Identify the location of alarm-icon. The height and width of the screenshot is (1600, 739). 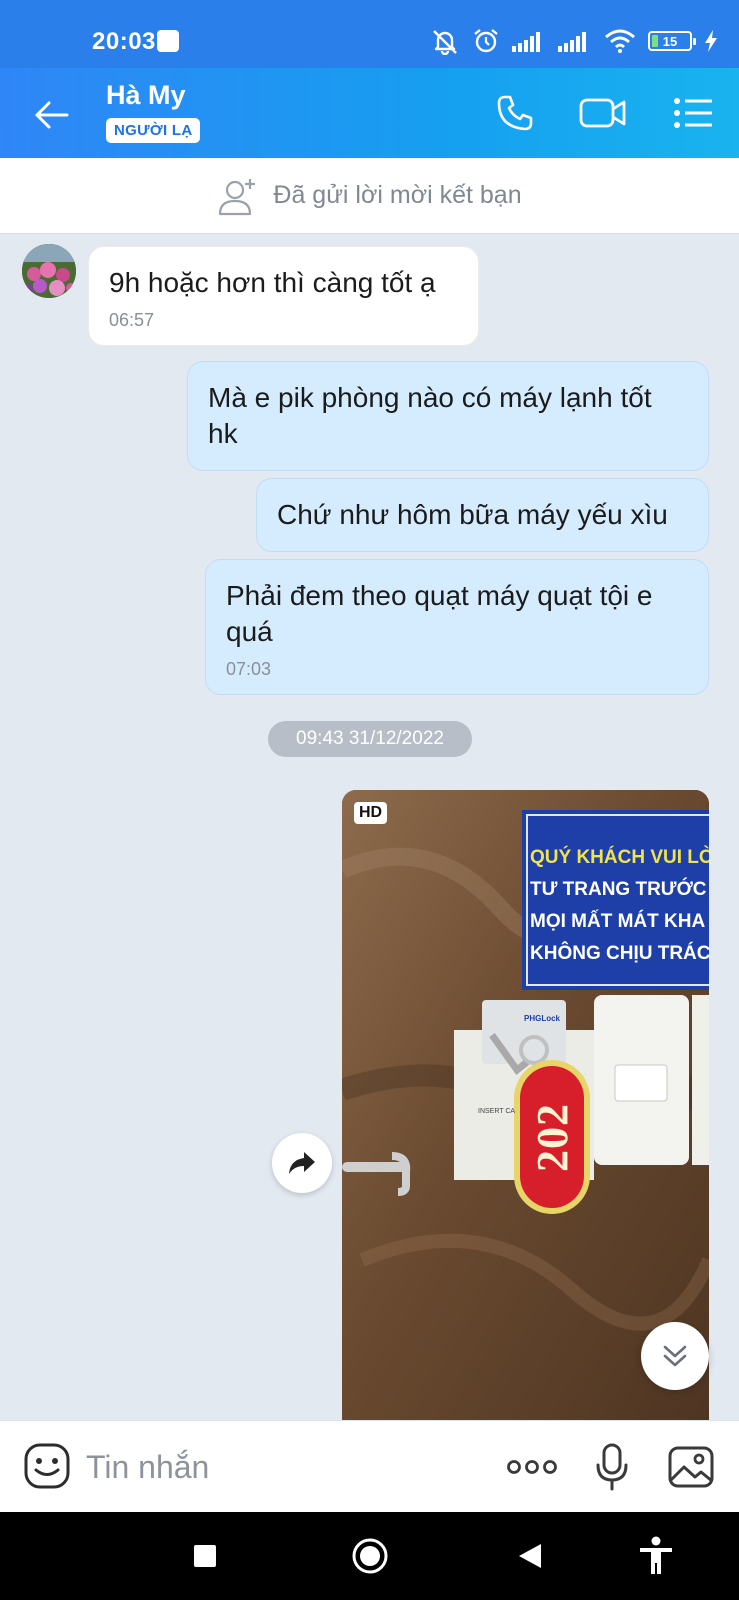
(486, 41).